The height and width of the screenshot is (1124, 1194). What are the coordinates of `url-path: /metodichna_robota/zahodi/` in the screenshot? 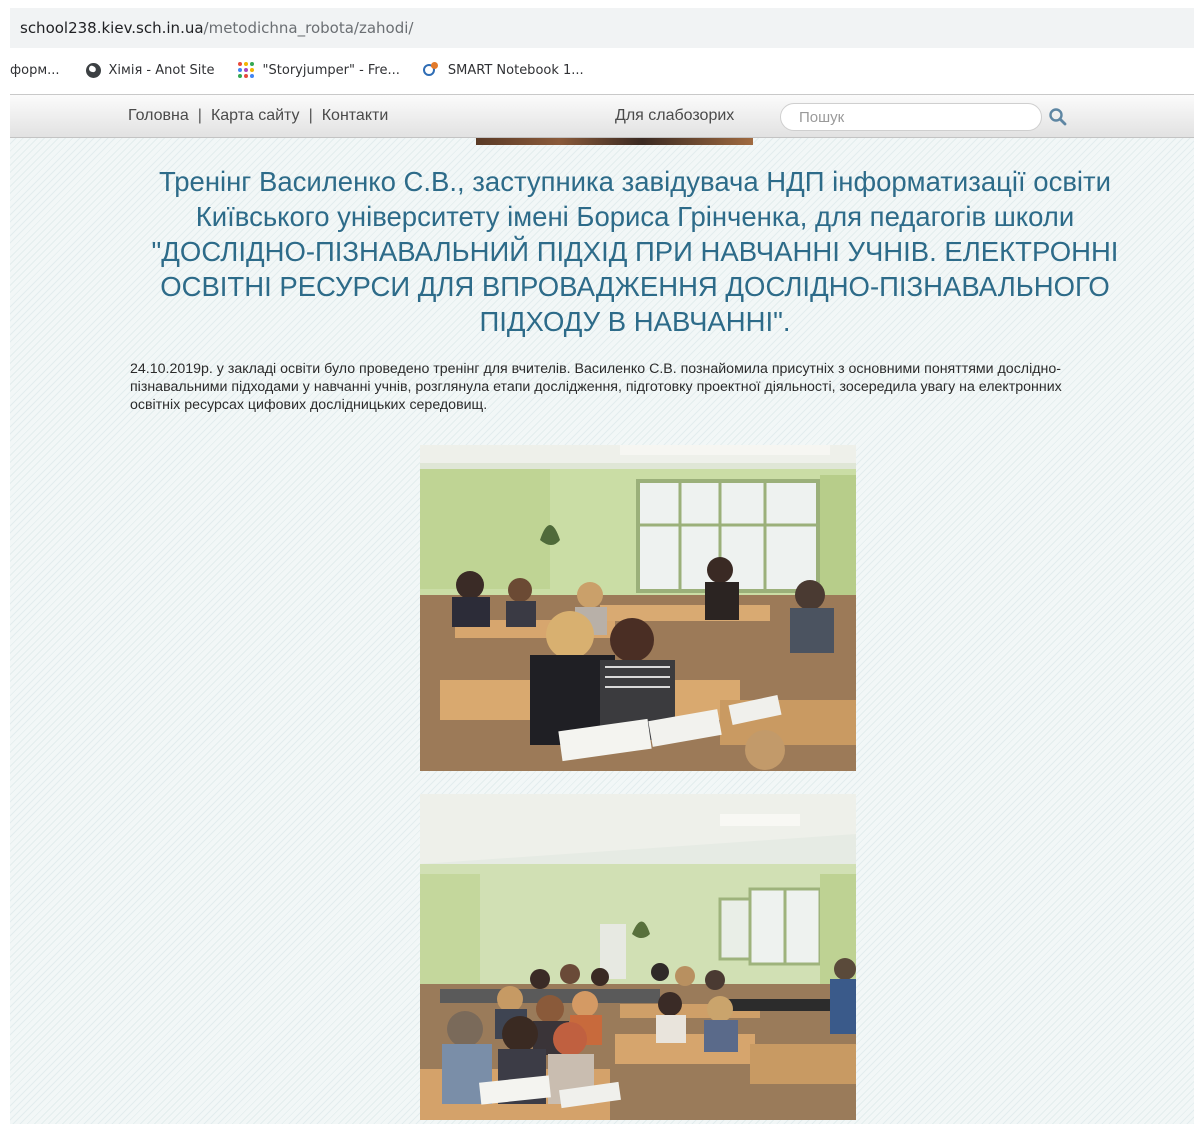 It's located at (308, 28).